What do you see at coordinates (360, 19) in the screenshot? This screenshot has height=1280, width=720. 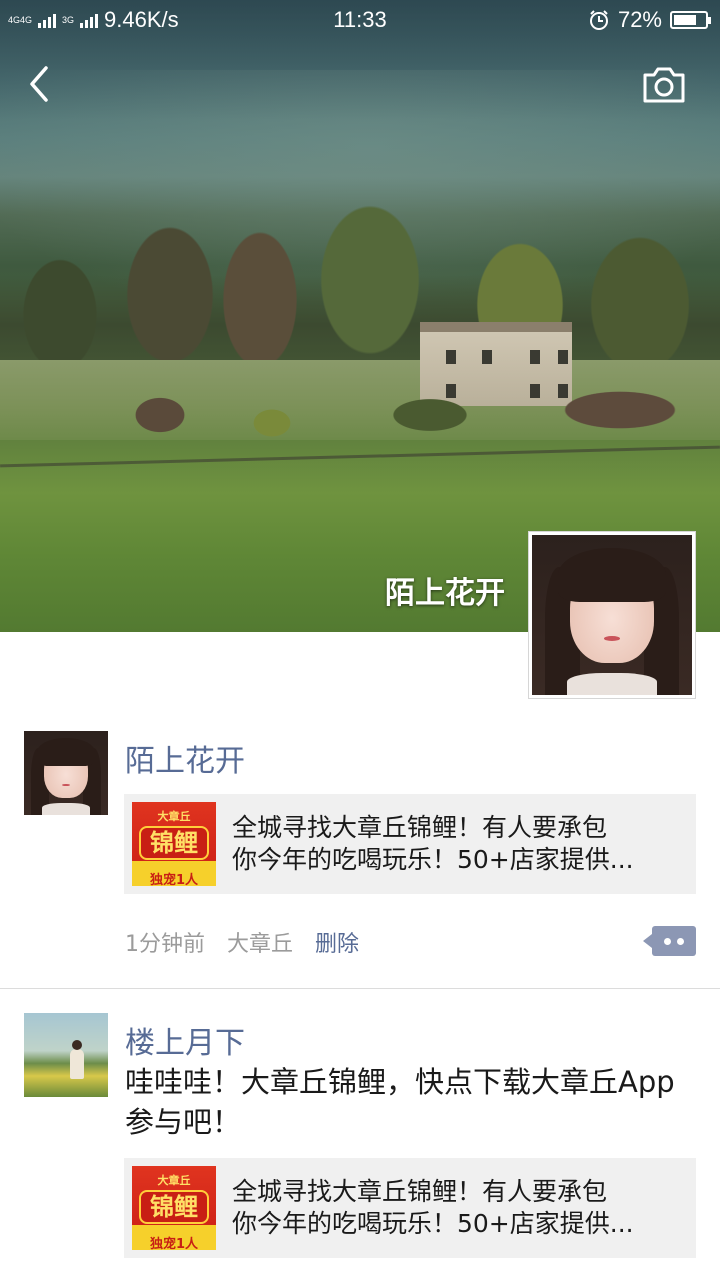 I see `status-bar: 4G4G 3G 9.46K/s 11:33 72%` at bounding box center [360, 19].